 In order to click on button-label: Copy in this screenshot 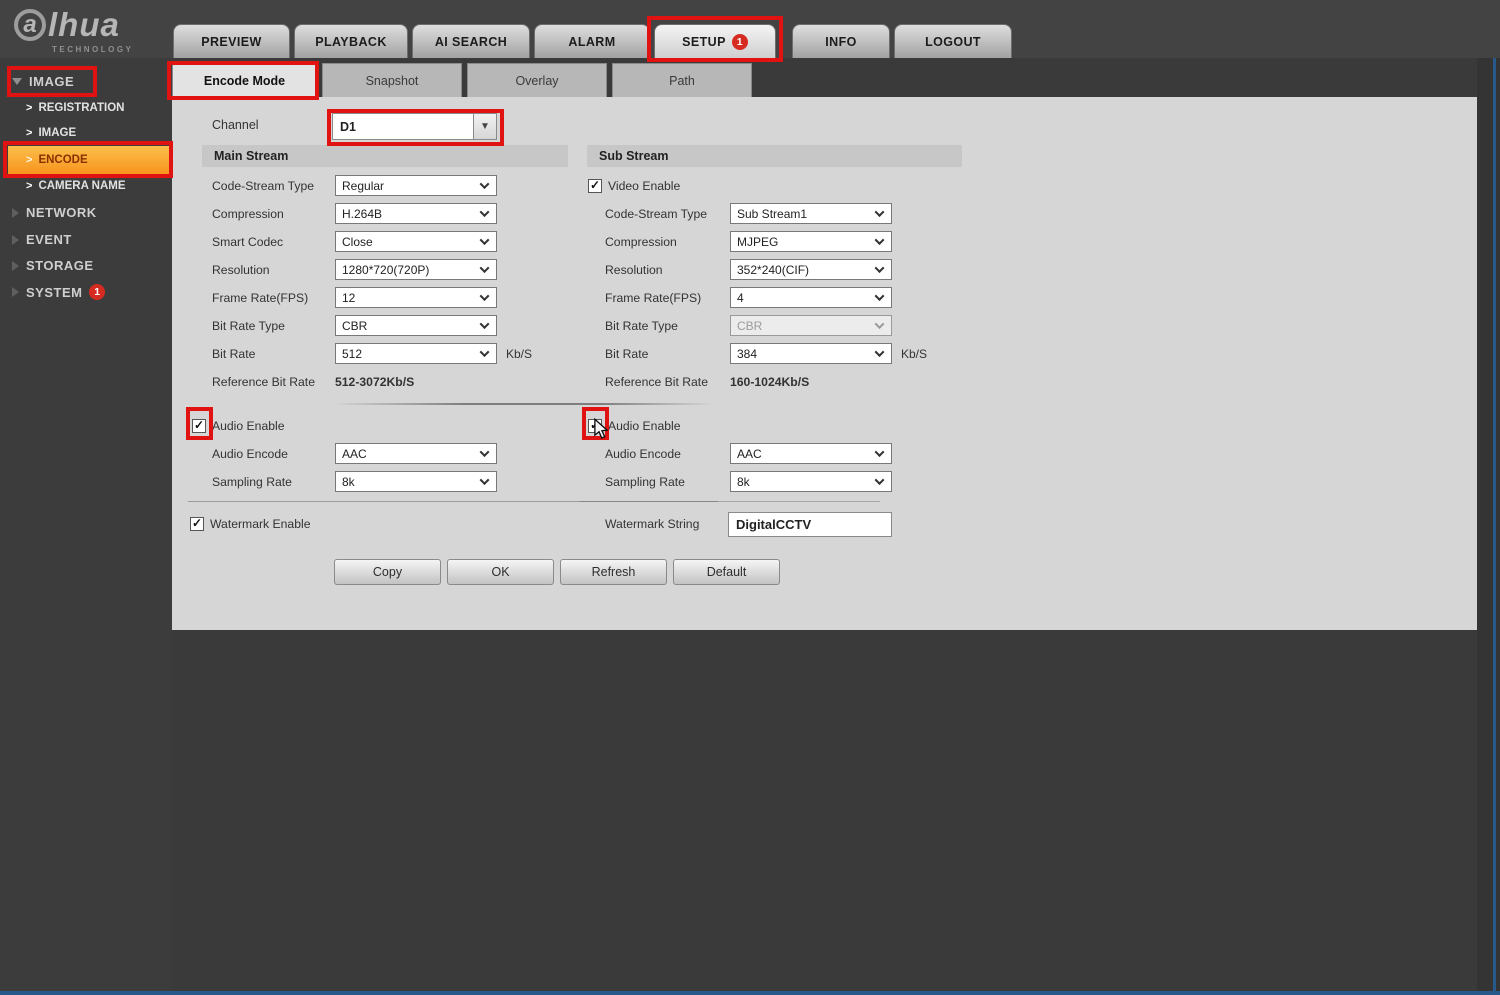, I will do `click(387, 572)`.